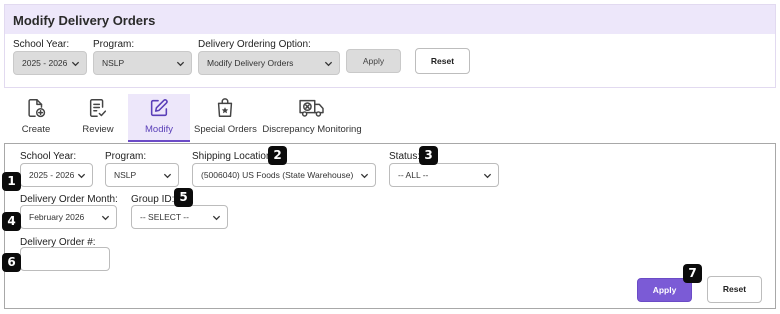 The height and width of the screenshot is (314, 780). What do you see at coordinates (254, 44) in the screenshot?
I see `header-ordering-option-label: Delivery Ordering Option:` at bounding box center [254, 44].